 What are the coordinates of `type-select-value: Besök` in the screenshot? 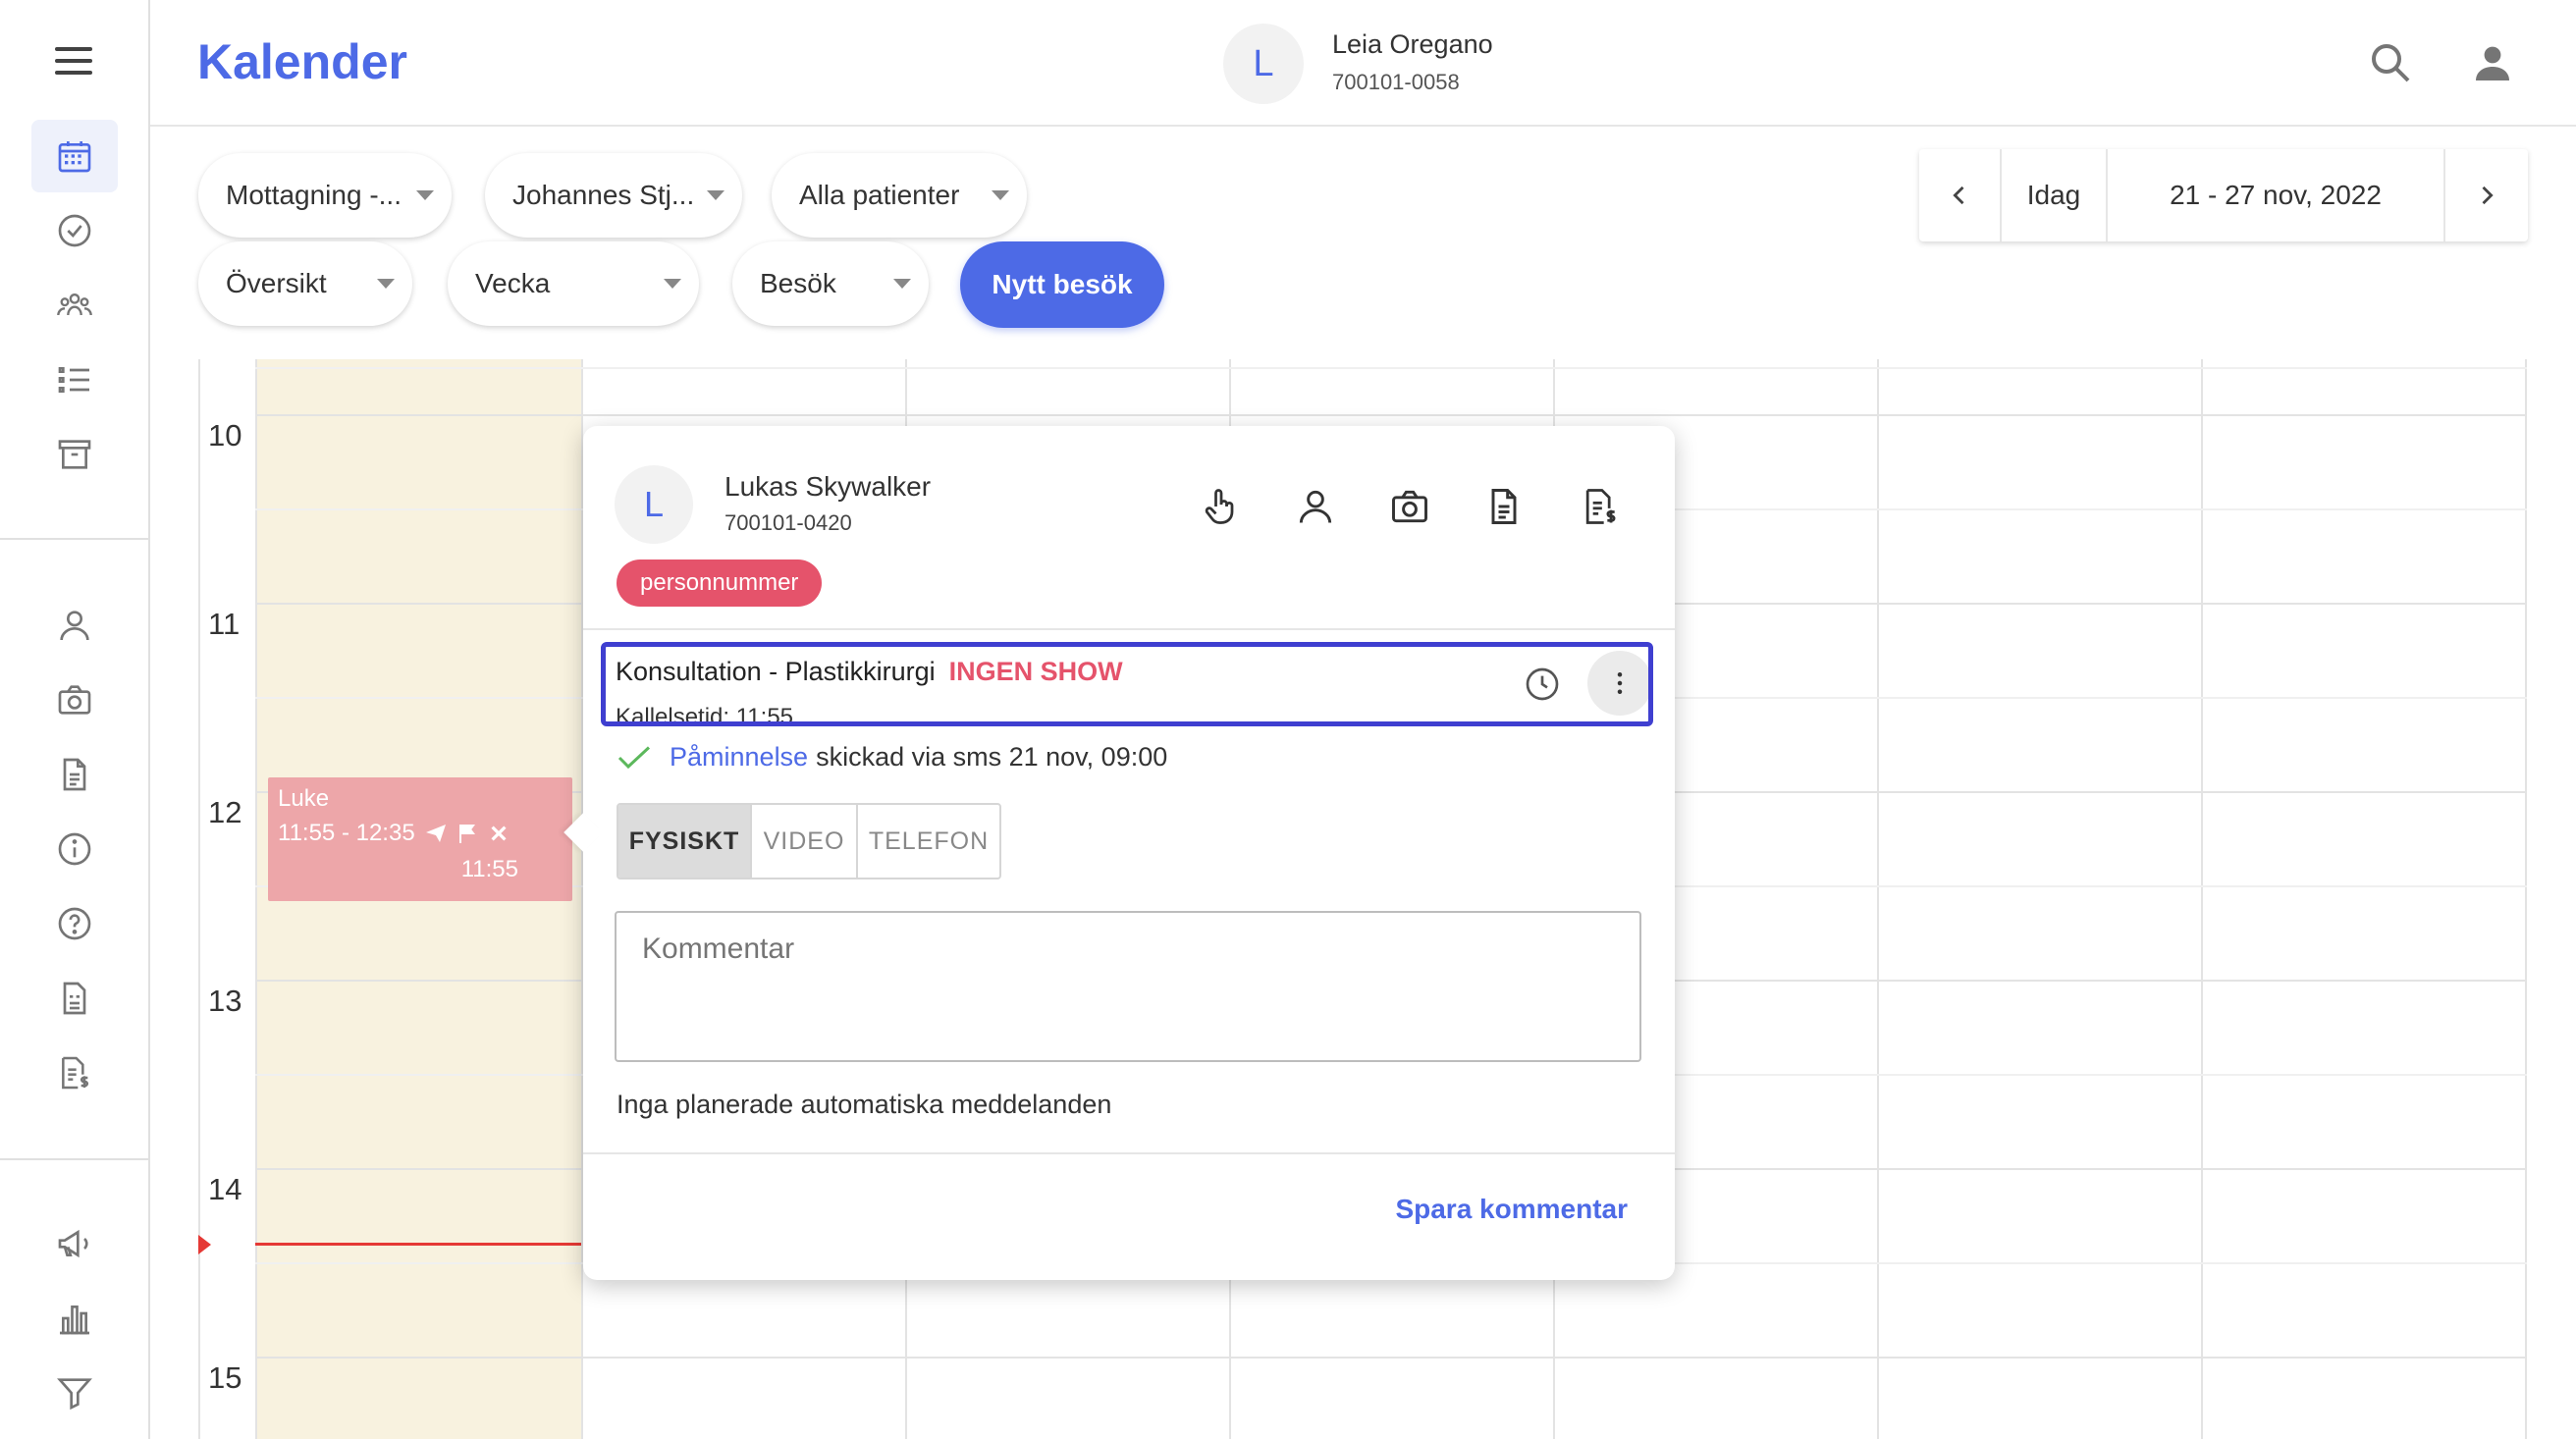 It's located at (798, 283).